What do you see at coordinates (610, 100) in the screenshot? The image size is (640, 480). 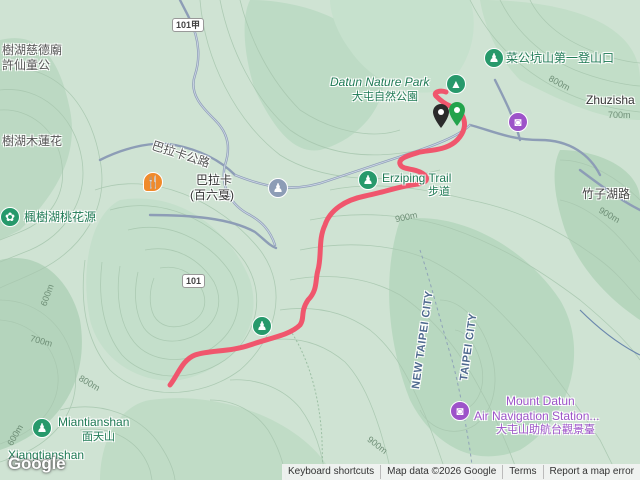 I see `zhuzisha-label: Zhuzisha` at bounding box center [610, 100].